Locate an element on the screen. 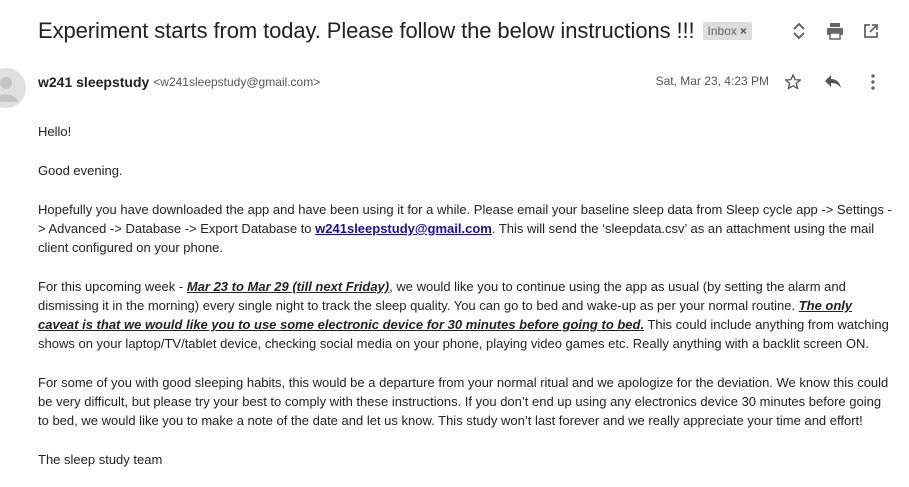 This screenshot has height=487, width=909. email-date: Sat, Mar 23, 4:23 PM is located at coordinates (712, 81).